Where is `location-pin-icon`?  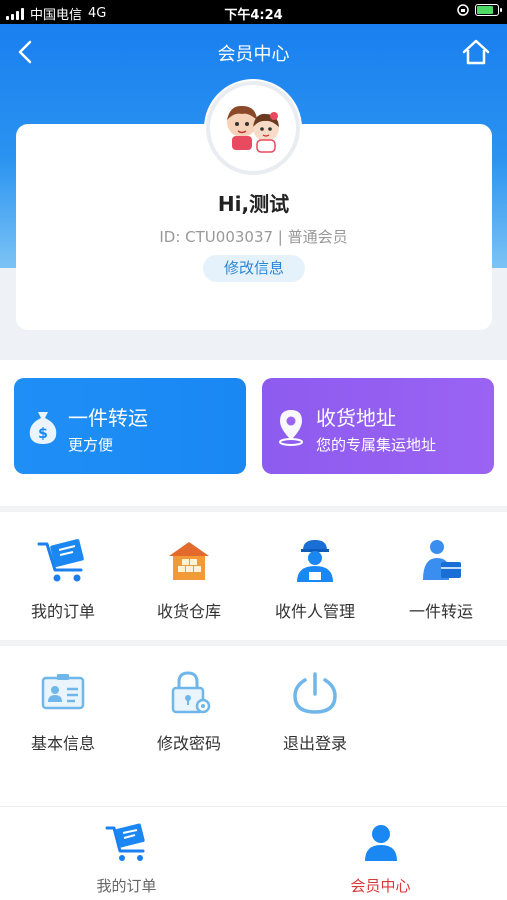
location-pin-icon is located at coordinates (291, 428).